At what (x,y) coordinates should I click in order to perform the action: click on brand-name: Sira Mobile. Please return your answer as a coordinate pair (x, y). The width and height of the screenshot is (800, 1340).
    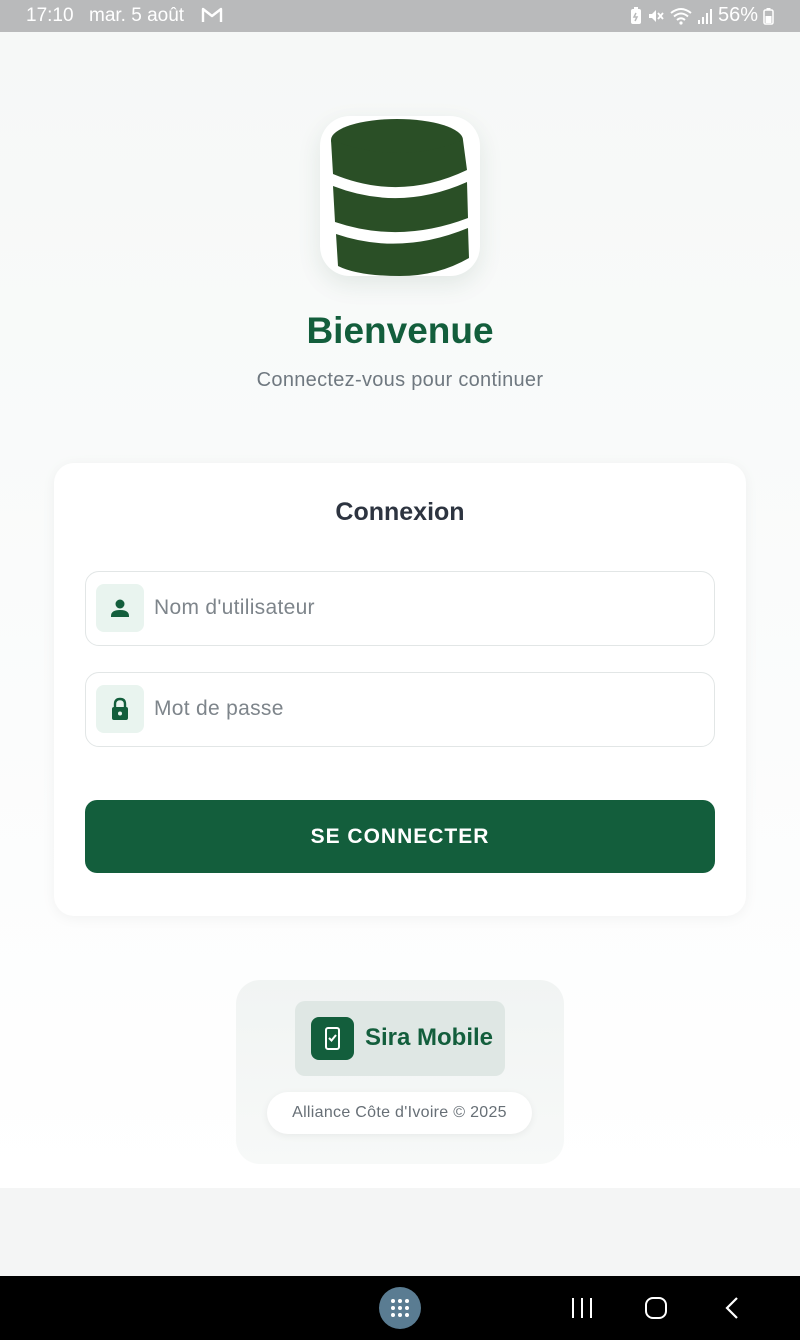
    Looking at the image, I should click on (429, 1037).